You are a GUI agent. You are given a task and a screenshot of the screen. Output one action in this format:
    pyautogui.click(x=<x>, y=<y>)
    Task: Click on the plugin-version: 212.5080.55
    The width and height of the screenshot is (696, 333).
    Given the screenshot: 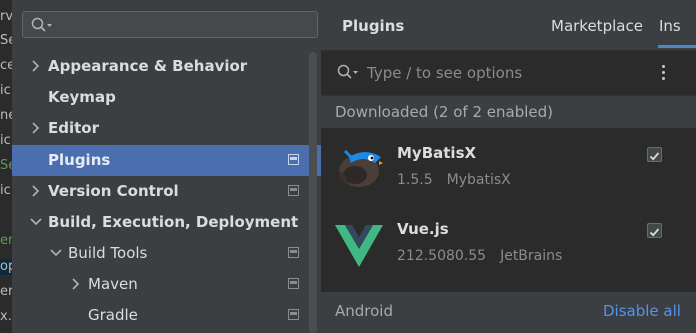 What is the action you would take?
    pyautogui.click(x=442, y=256)
    